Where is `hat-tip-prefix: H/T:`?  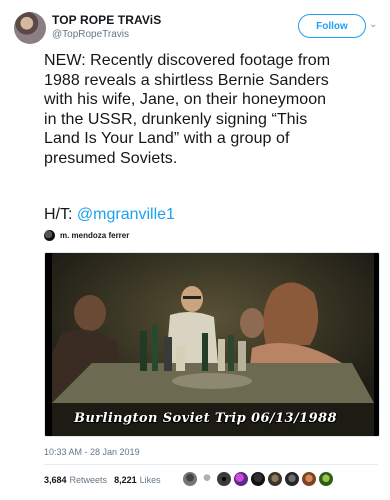
hat-tip-prefix: H/T: is located at coordinates (60, 214).